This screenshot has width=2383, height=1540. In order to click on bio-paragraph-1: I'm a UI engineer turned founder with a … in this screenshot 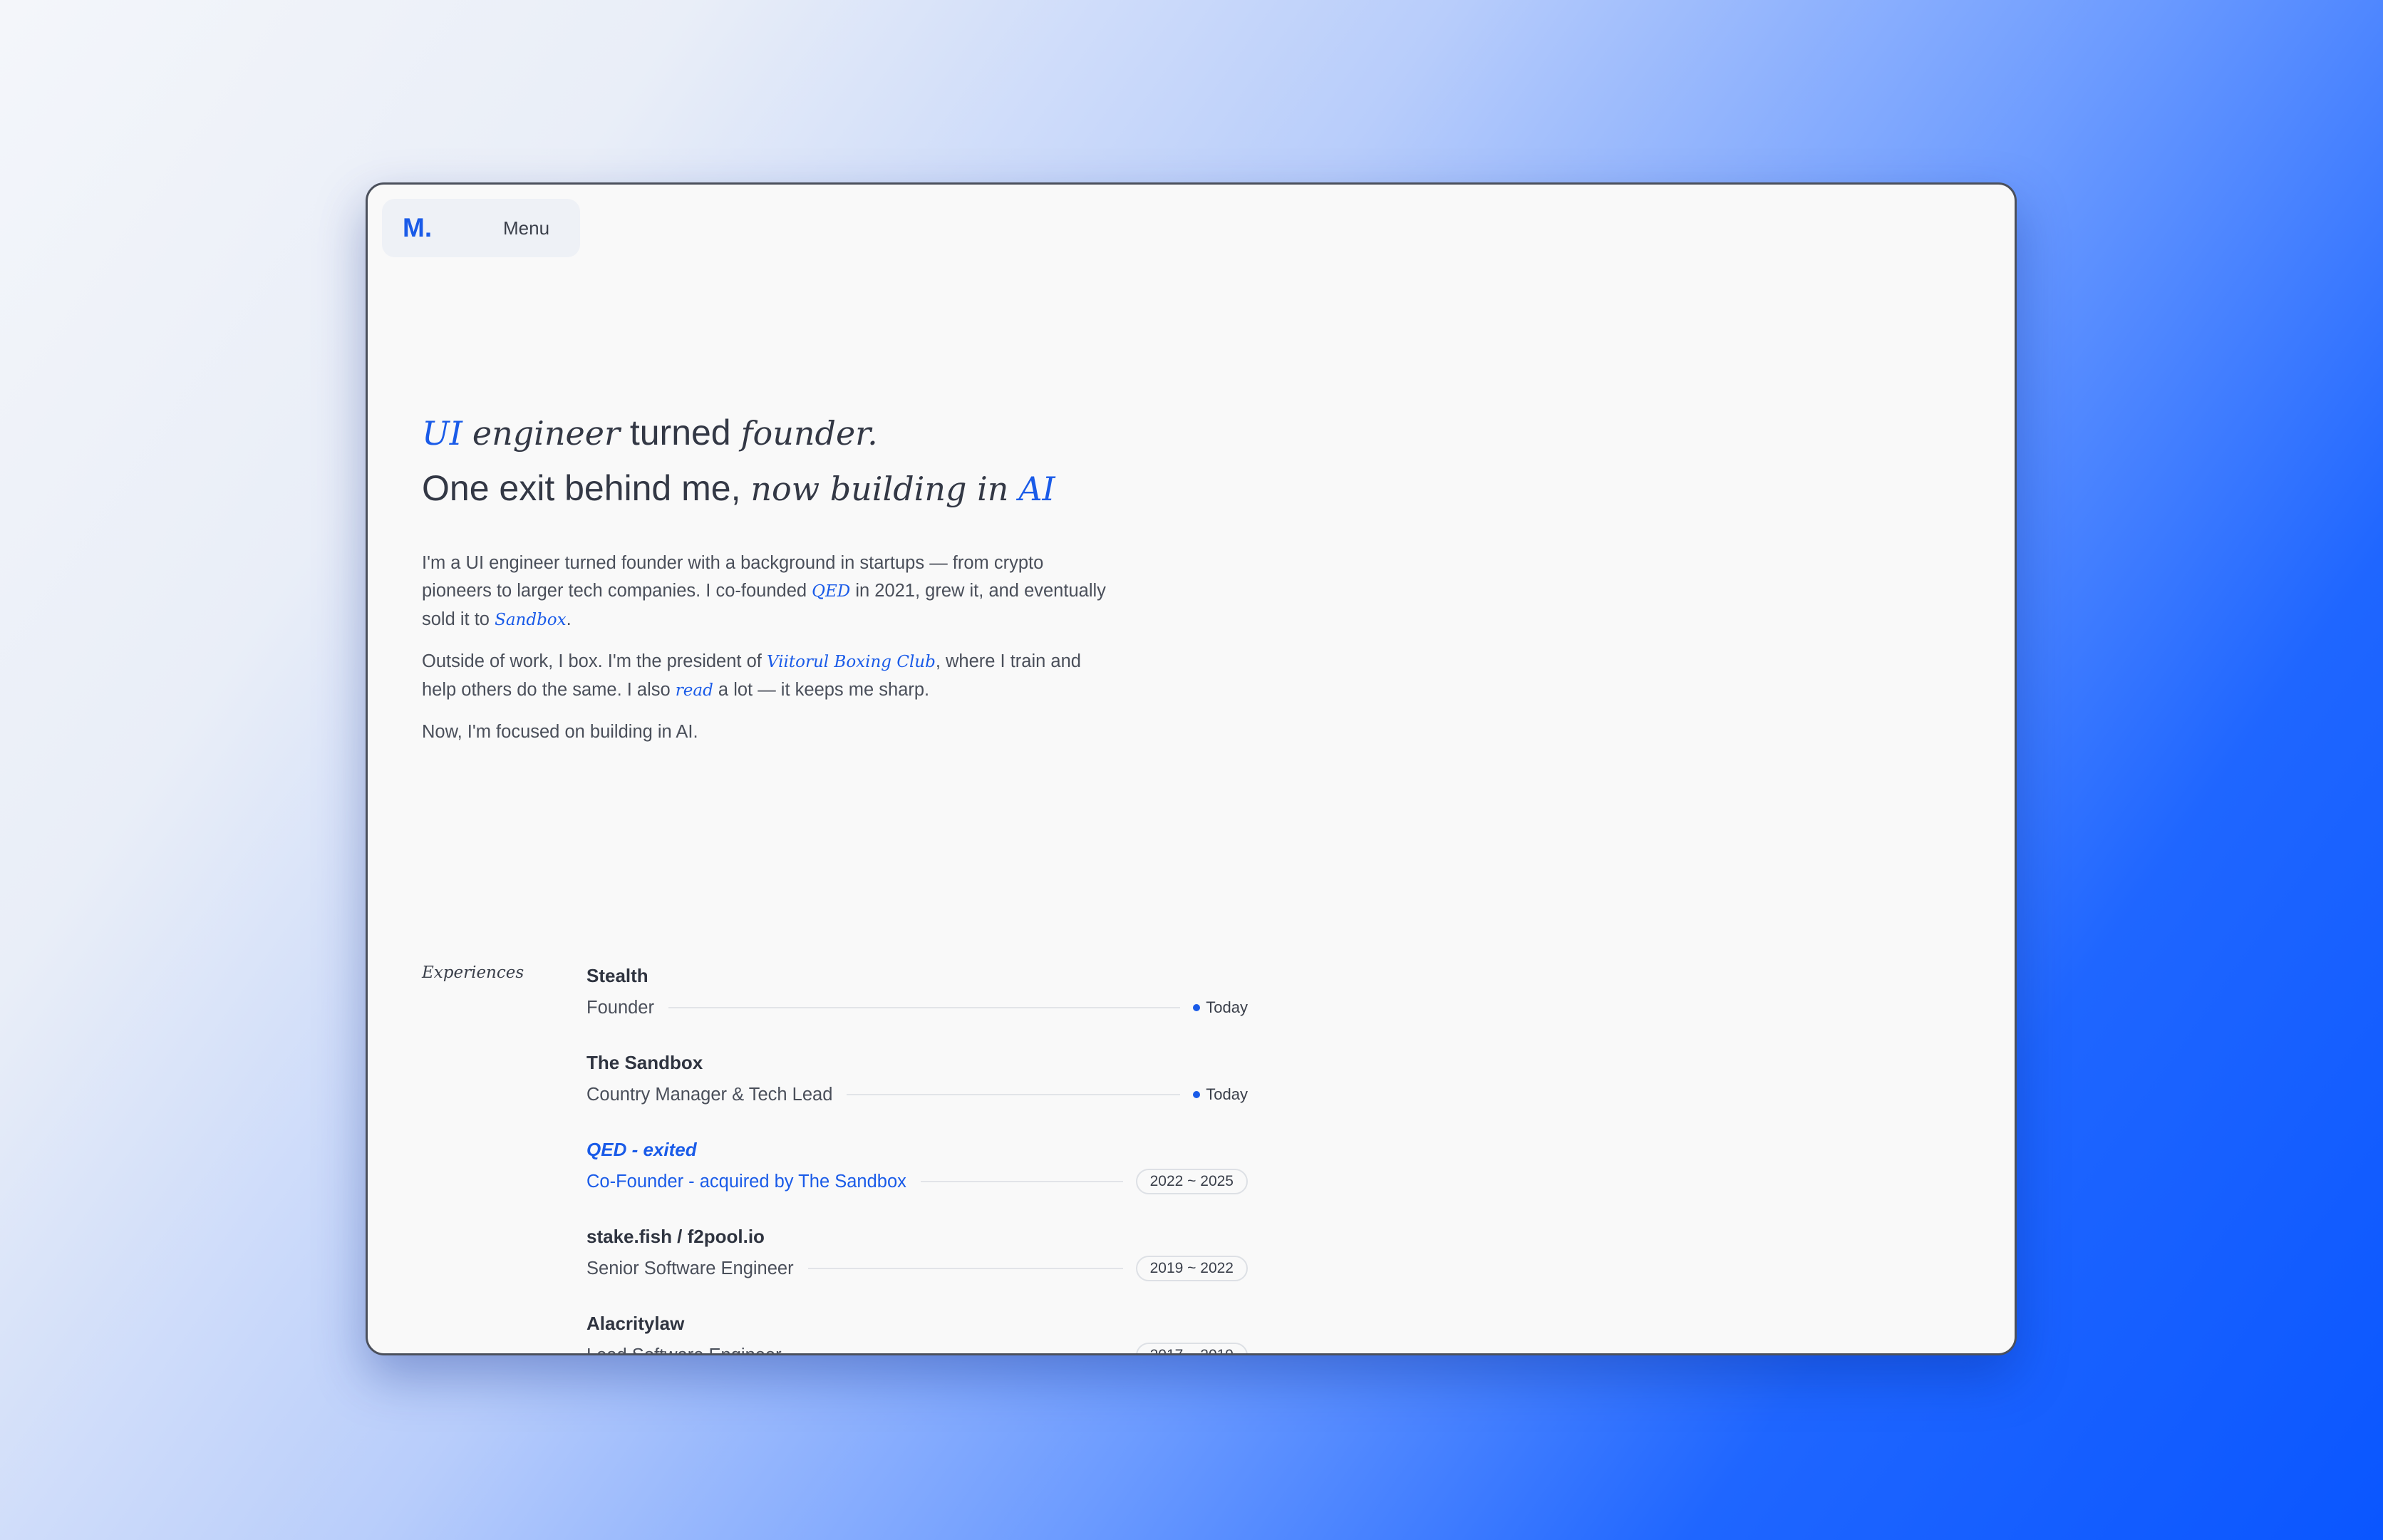, I will do `click(764, 591)`.